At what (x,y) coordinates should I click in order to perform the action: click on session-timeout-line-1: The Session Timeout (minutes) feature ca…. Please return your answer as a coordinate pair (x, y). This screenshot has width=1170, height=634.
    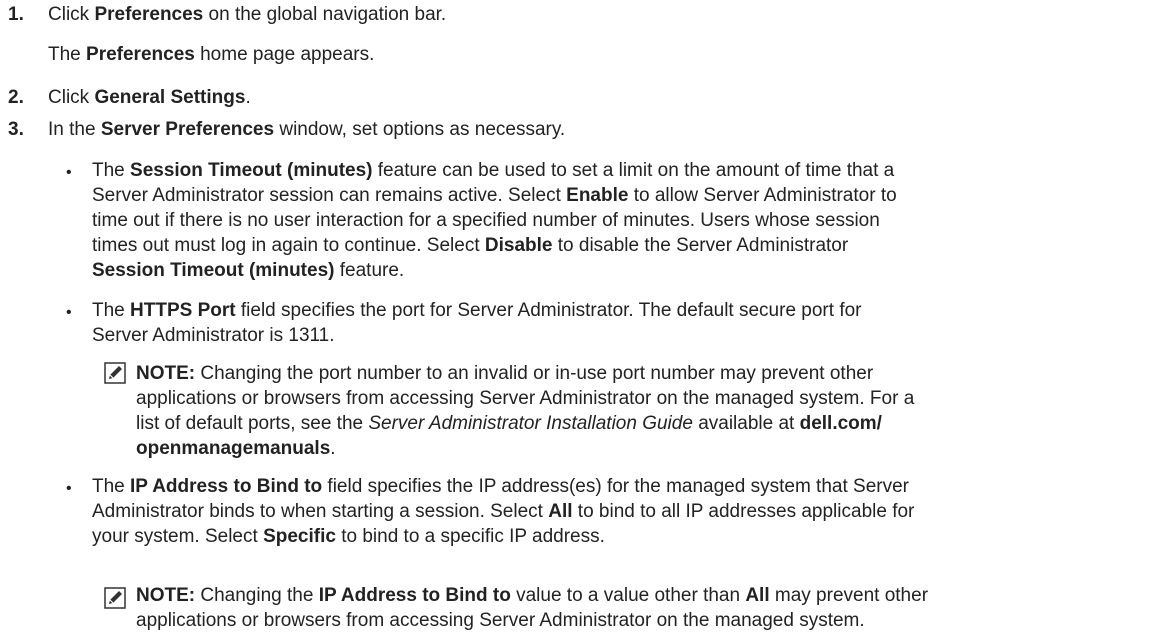
    Looking at the image, I should click on (493, 170).